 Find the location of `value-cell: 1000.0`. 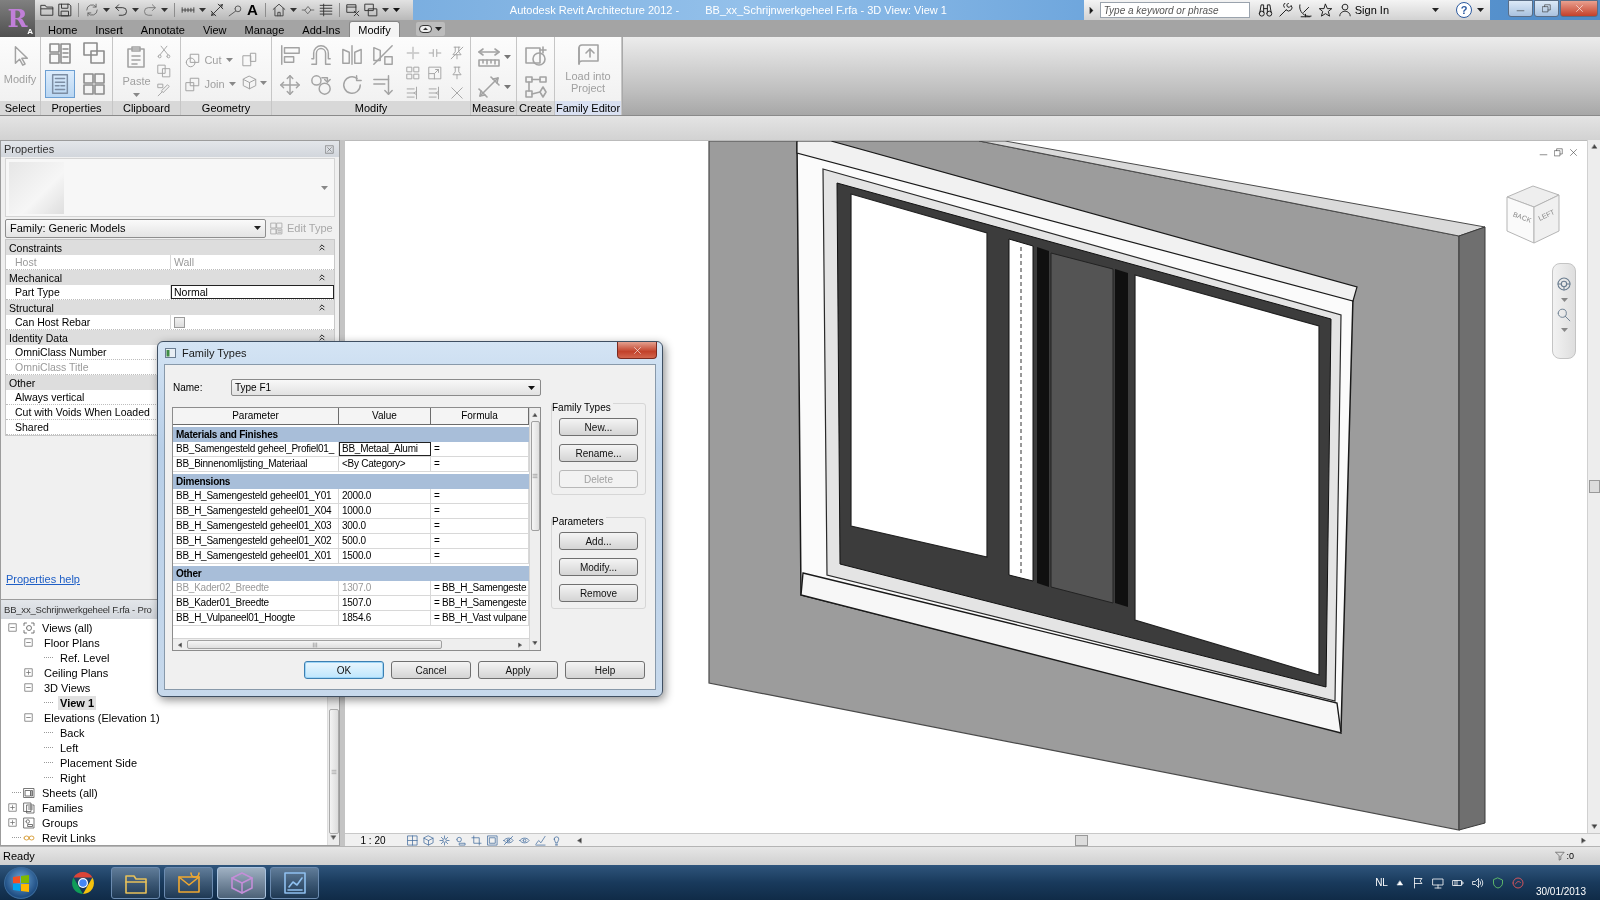

value-cell: 1000.0 is located at coordinates (385, 511).